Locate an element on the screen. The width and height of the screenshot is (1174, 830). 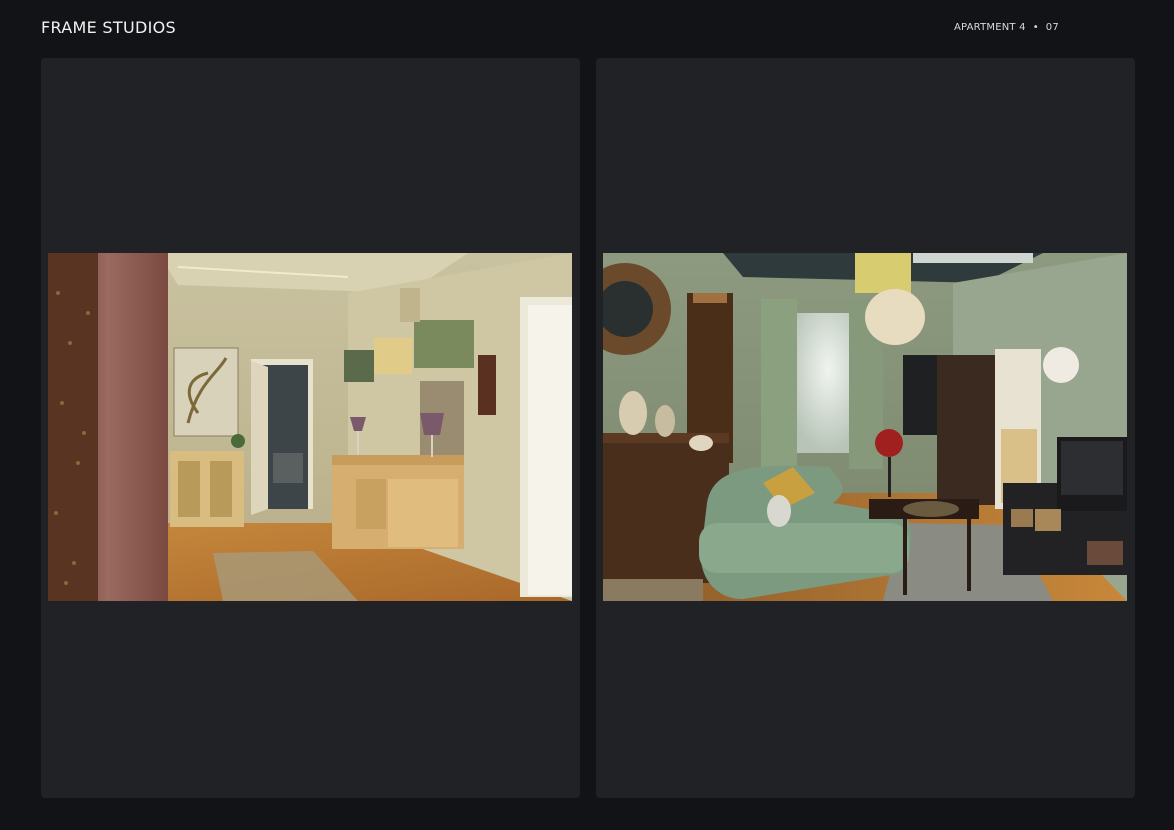
location-label: APARTMENT 4 is located at coordinates (990, 27).